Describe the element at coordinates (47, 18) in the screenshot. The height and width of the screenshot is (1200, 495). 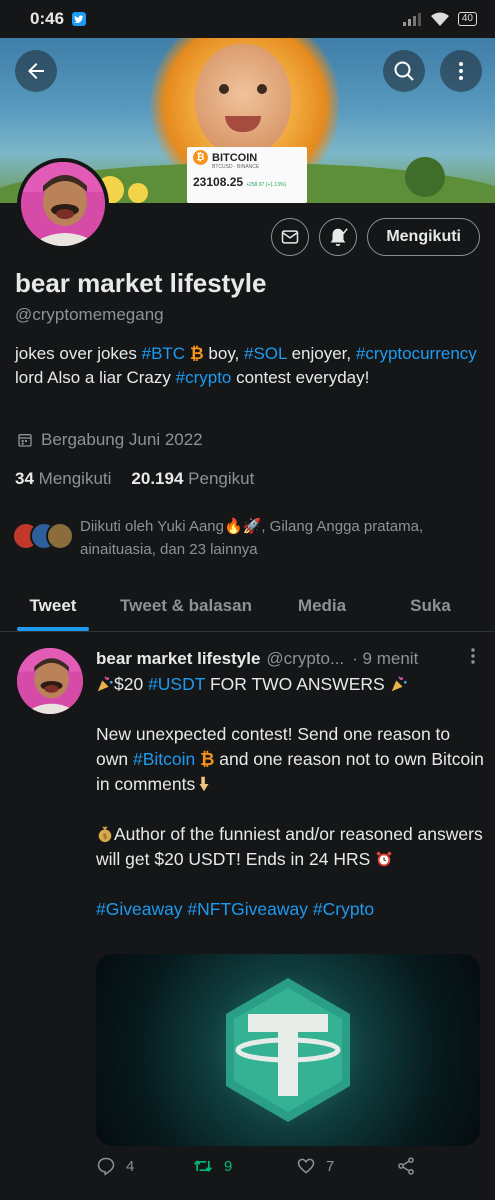
I see `clock-time: 0:46` at that location.